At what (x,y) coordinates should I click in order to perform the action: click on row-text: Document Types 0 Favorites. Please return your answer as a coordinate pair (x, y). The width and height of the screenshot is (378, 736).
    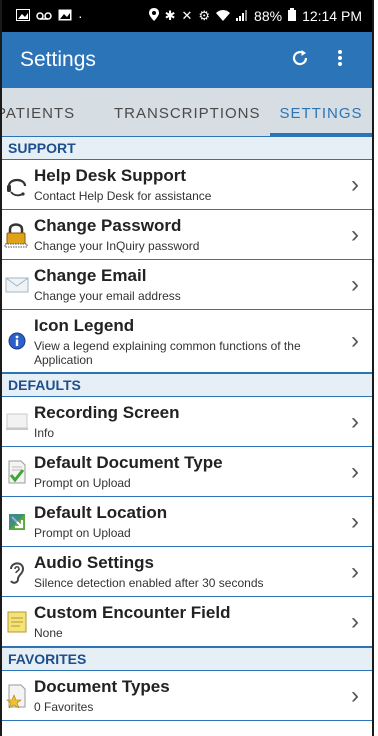
    Looking at the image, I should click on (185, 695).